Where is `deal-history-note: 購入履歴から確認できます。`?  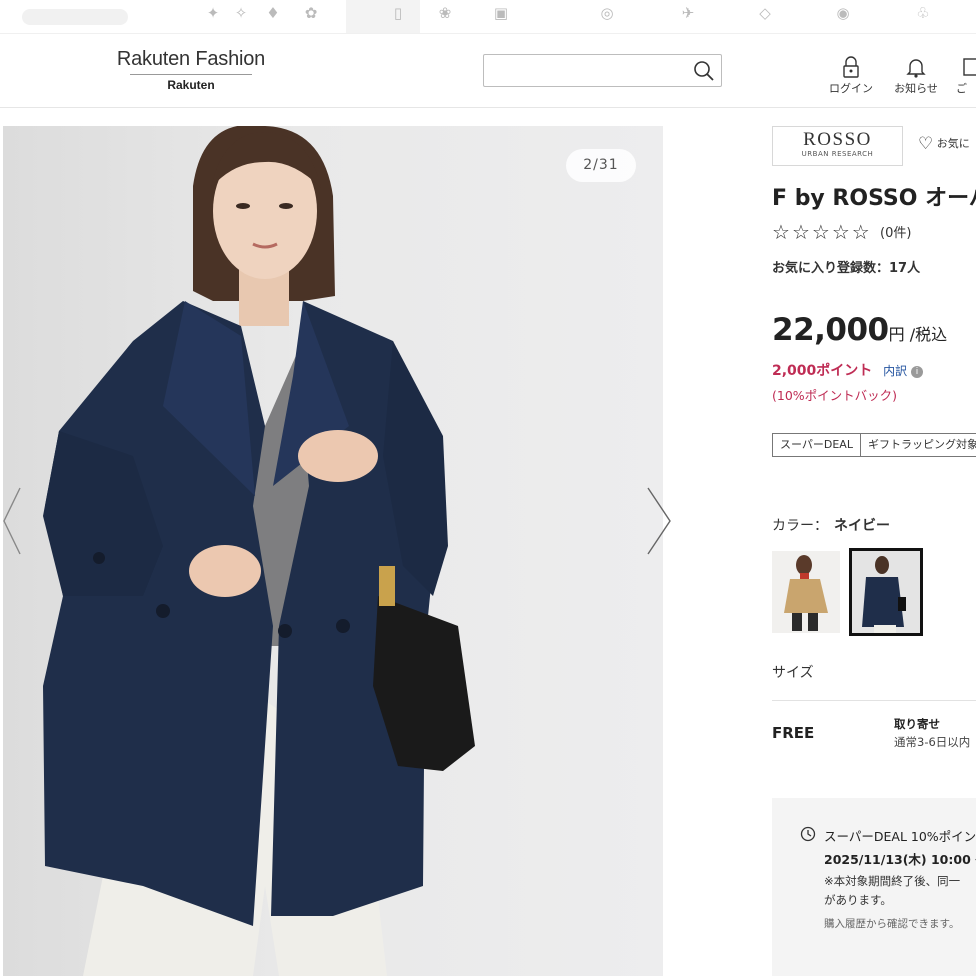
deal-history-note: 購入履歴から確認できます。 is located at coordinates (892, 924).